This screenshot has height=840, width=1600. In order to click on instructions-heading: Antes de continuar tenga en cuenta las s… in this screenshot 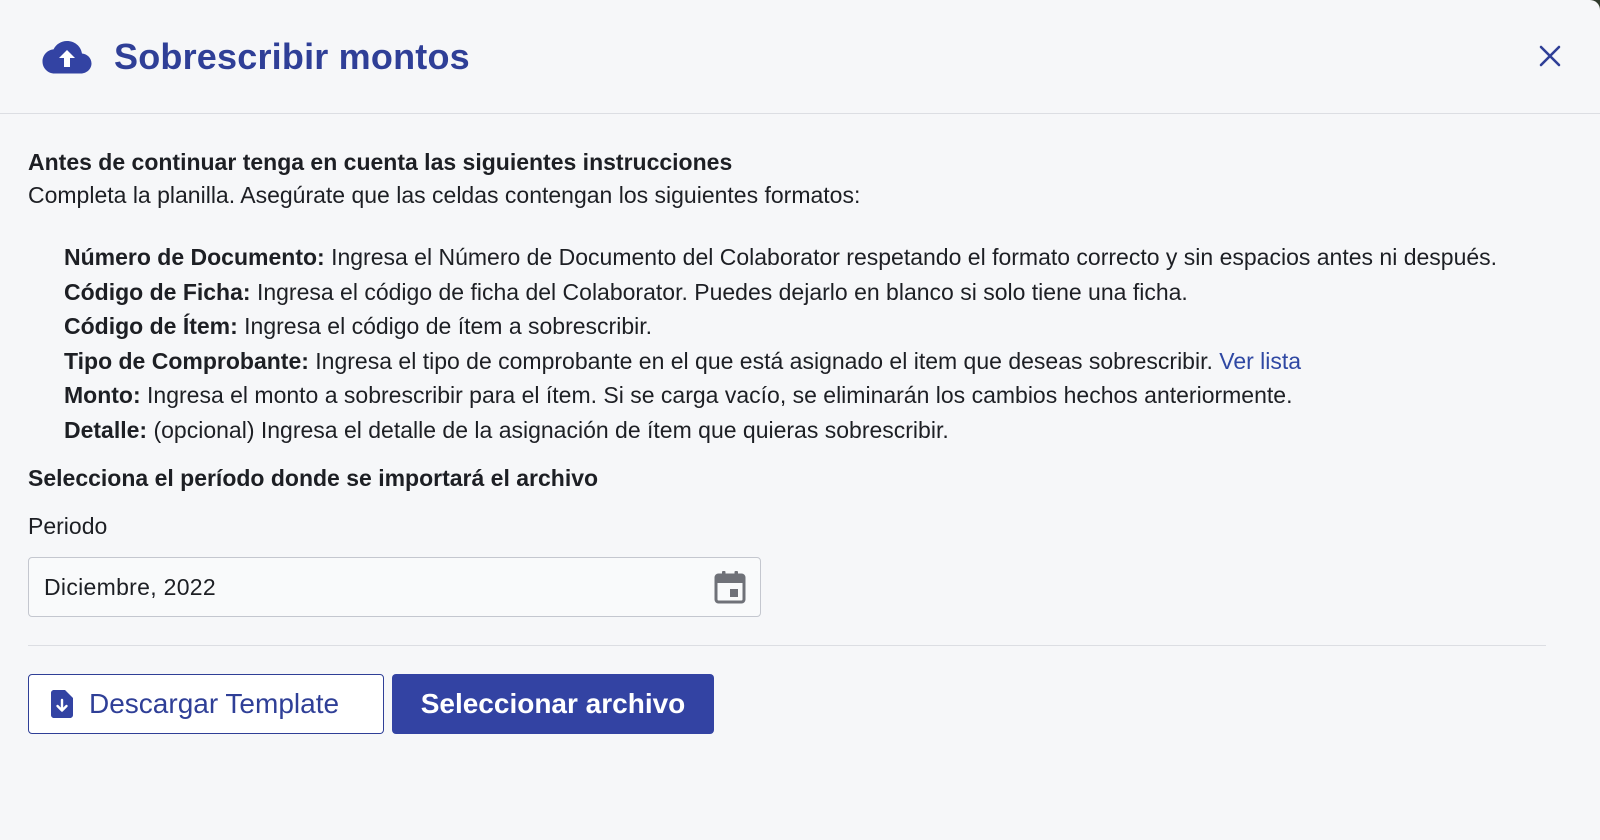, I will do `click(380, 162)`.